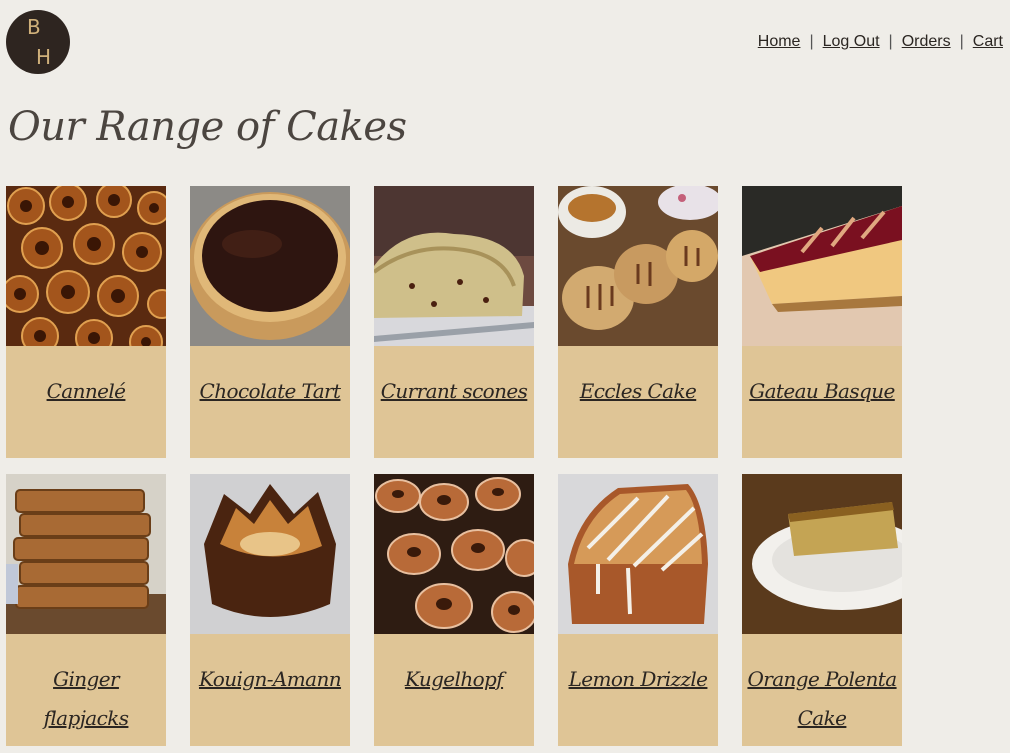 Image resolution: width=1010 pixels, height=753 pixels. I want to click on card-body: Gateau Basque, so click(822, 402).